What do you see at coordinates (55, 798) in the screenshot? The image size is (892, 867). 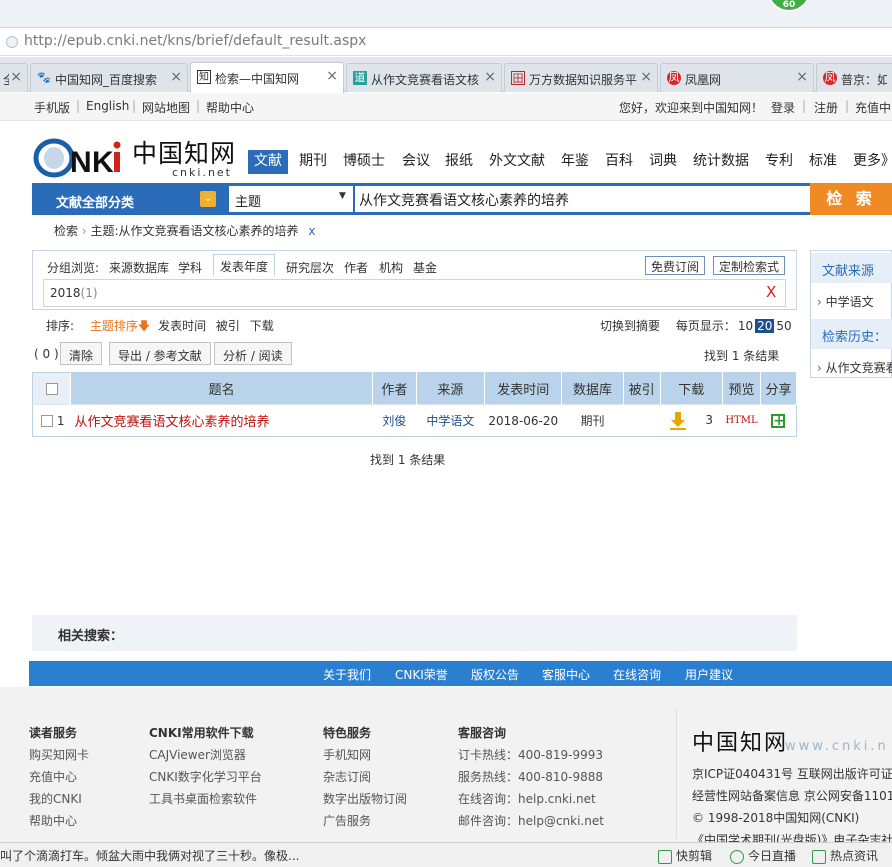 I see `footer-link: 我的CNKI` at bounding box center [55, 798].